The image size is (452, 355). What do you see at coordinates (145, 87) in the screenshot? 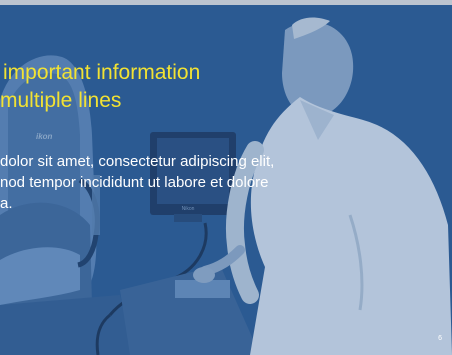
I see `slide-title: important information multiple lines` at bounding box center [145, 87].